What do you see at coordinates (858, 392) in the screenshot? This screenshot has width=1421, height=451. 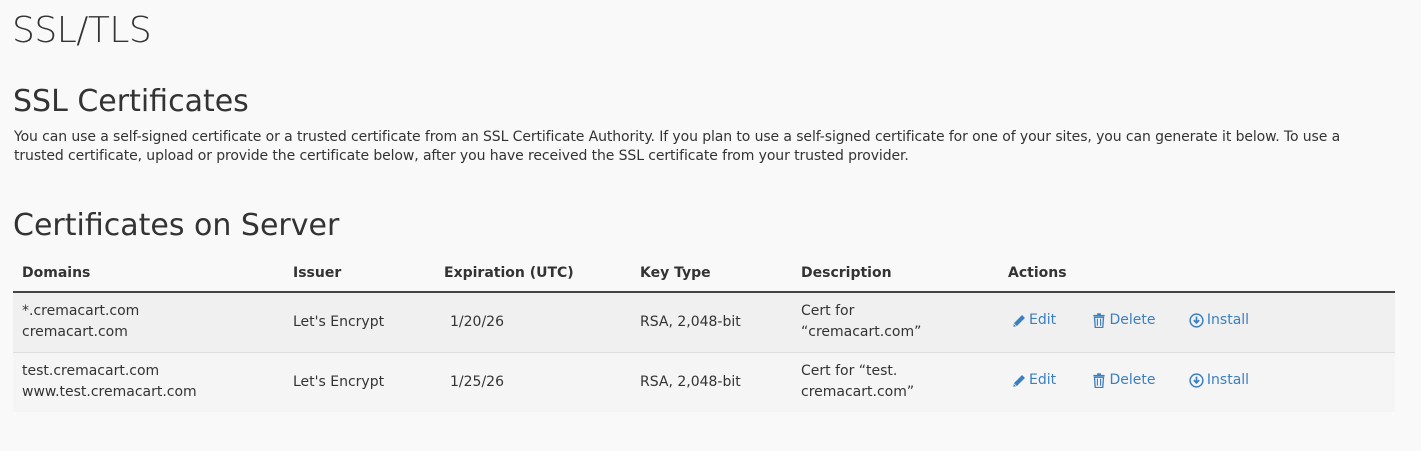 I see `description-line: cremacart.com”` at bounding box center [858, 392].